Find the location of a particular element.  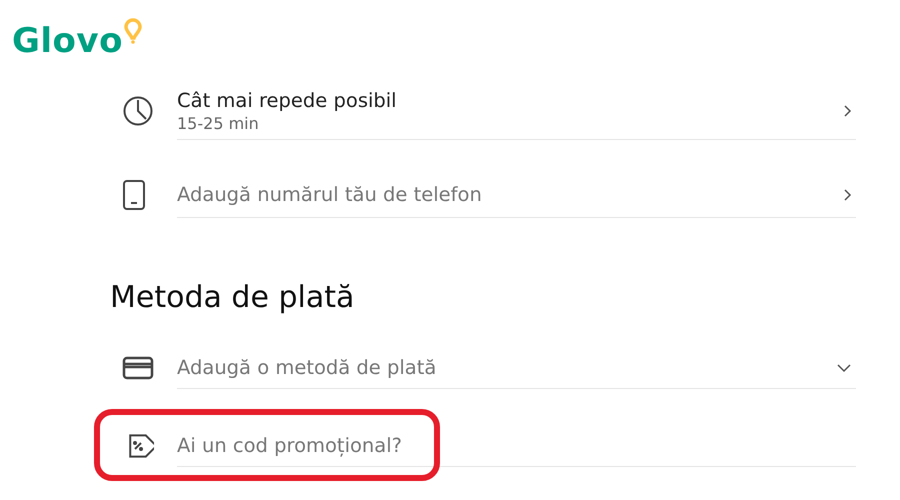

phone-icon is located at coordinates (134, 195).